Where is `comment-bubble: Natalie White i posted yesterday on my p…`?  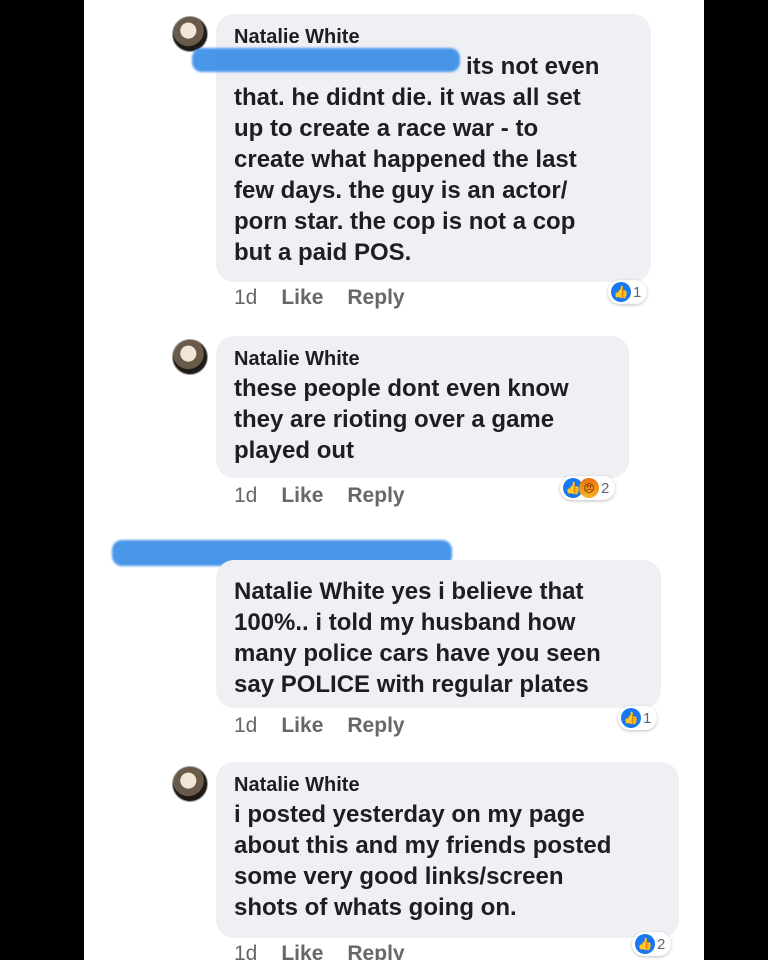
comment-bubble: Natalie White i posted yesterday on my p… is located at coordinates (447, 850).